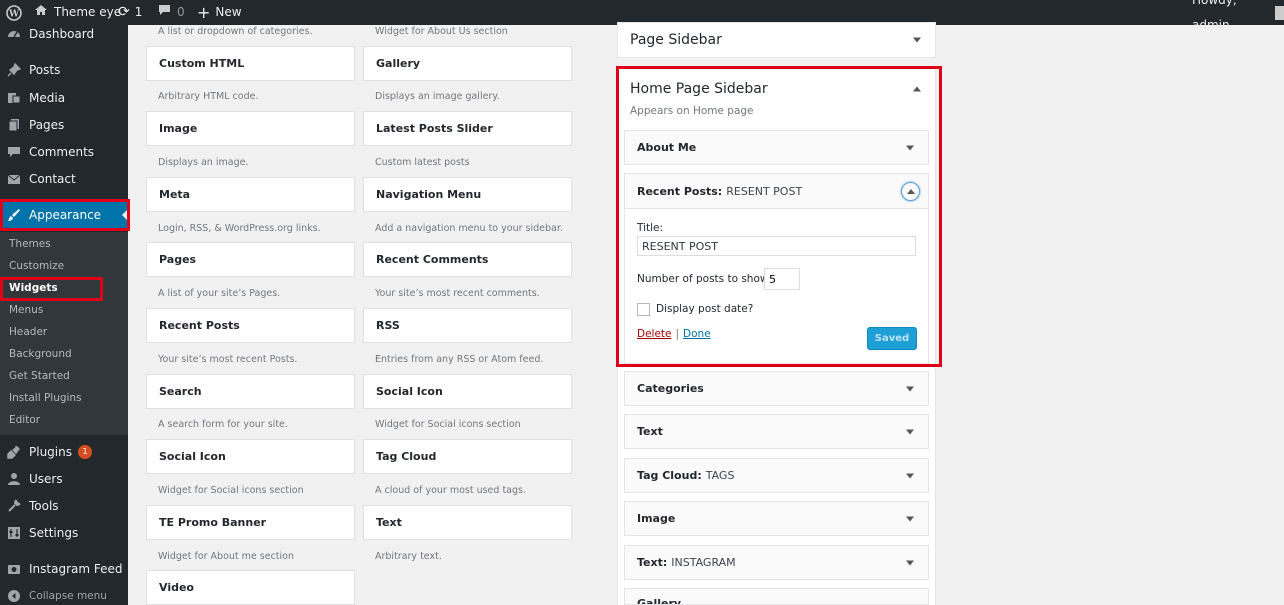 This screenshot has height=605, width=1284. I want to click on delete-link: Delete, so click(654, 334).